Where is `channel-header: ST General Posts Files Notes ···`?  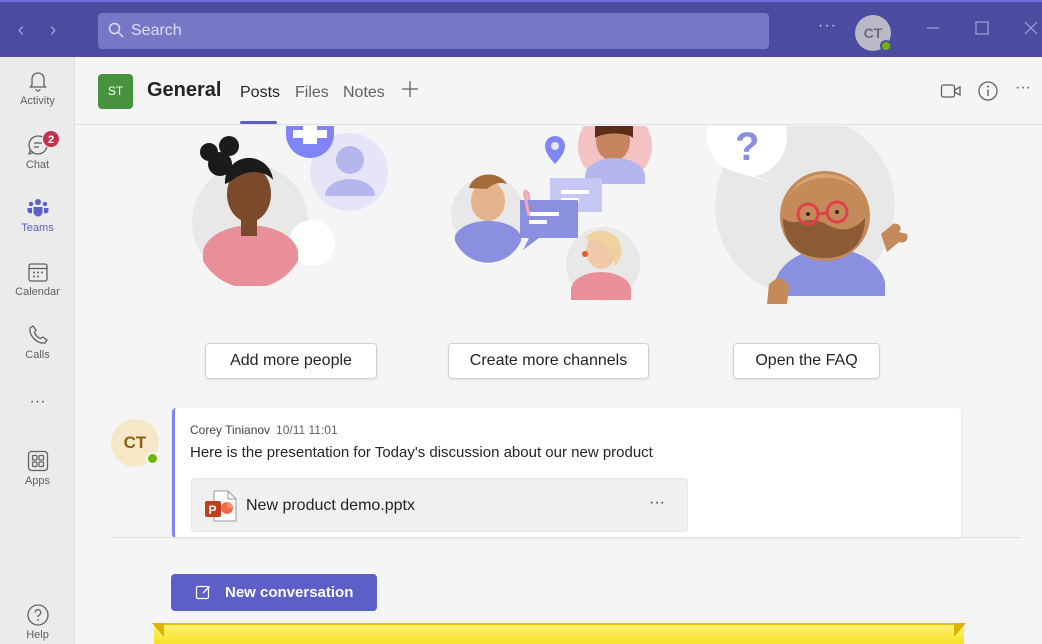
channel-header: ST General Posts Files Notes ··· is located at coordinates (558, 91).